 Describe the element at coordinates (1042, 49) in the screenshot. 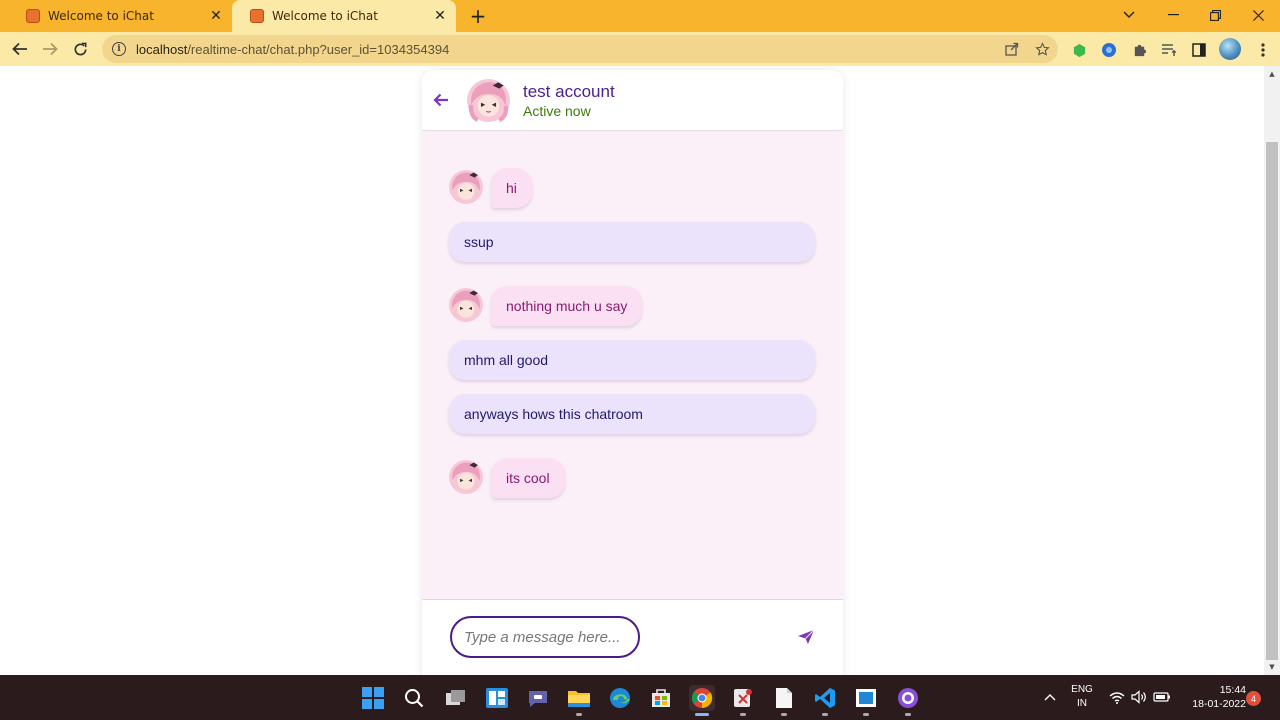

I see `bookmark-star-icon` at that location.